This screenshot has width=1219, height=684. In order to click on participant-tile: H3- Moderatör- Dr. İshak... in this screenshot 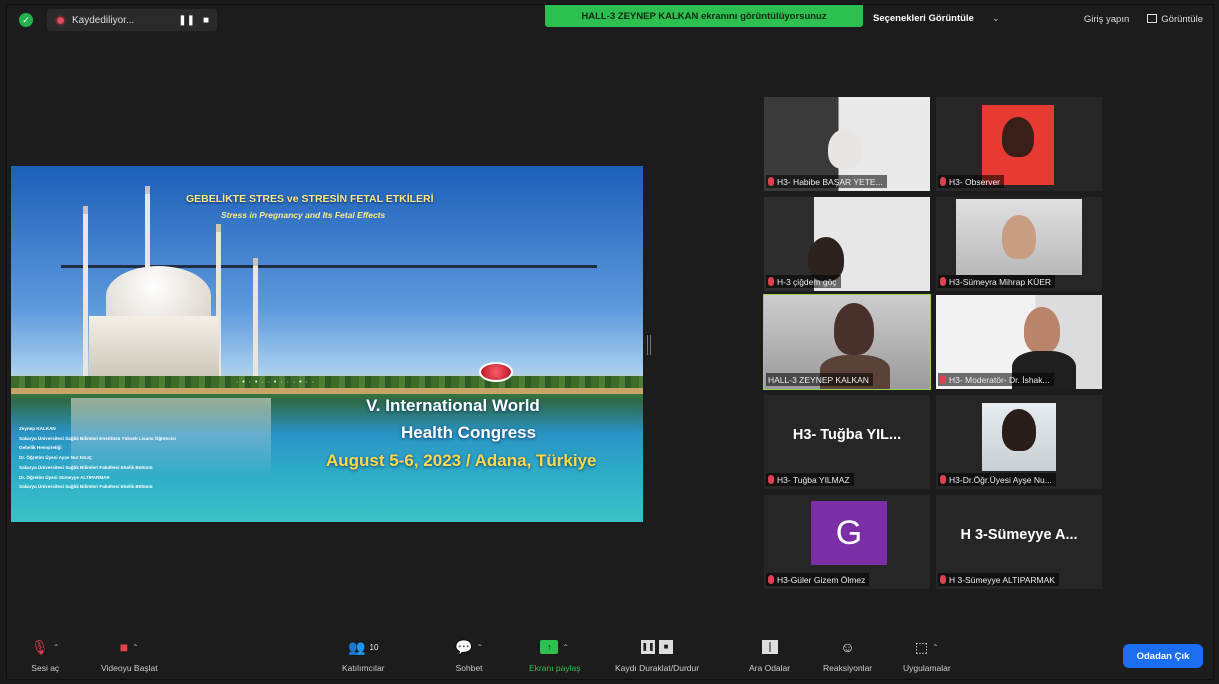, I will do `click(1019, 342)`.